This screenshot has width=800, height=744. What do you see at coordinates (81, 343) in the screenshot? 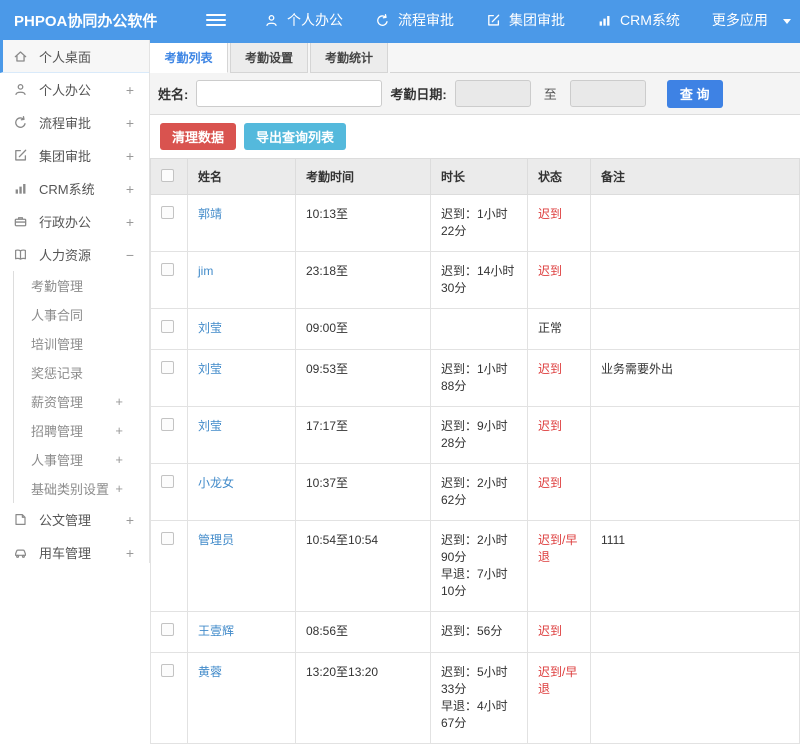
I see `submenu-item-3: 培训管理` at bounding box center [81, 343].